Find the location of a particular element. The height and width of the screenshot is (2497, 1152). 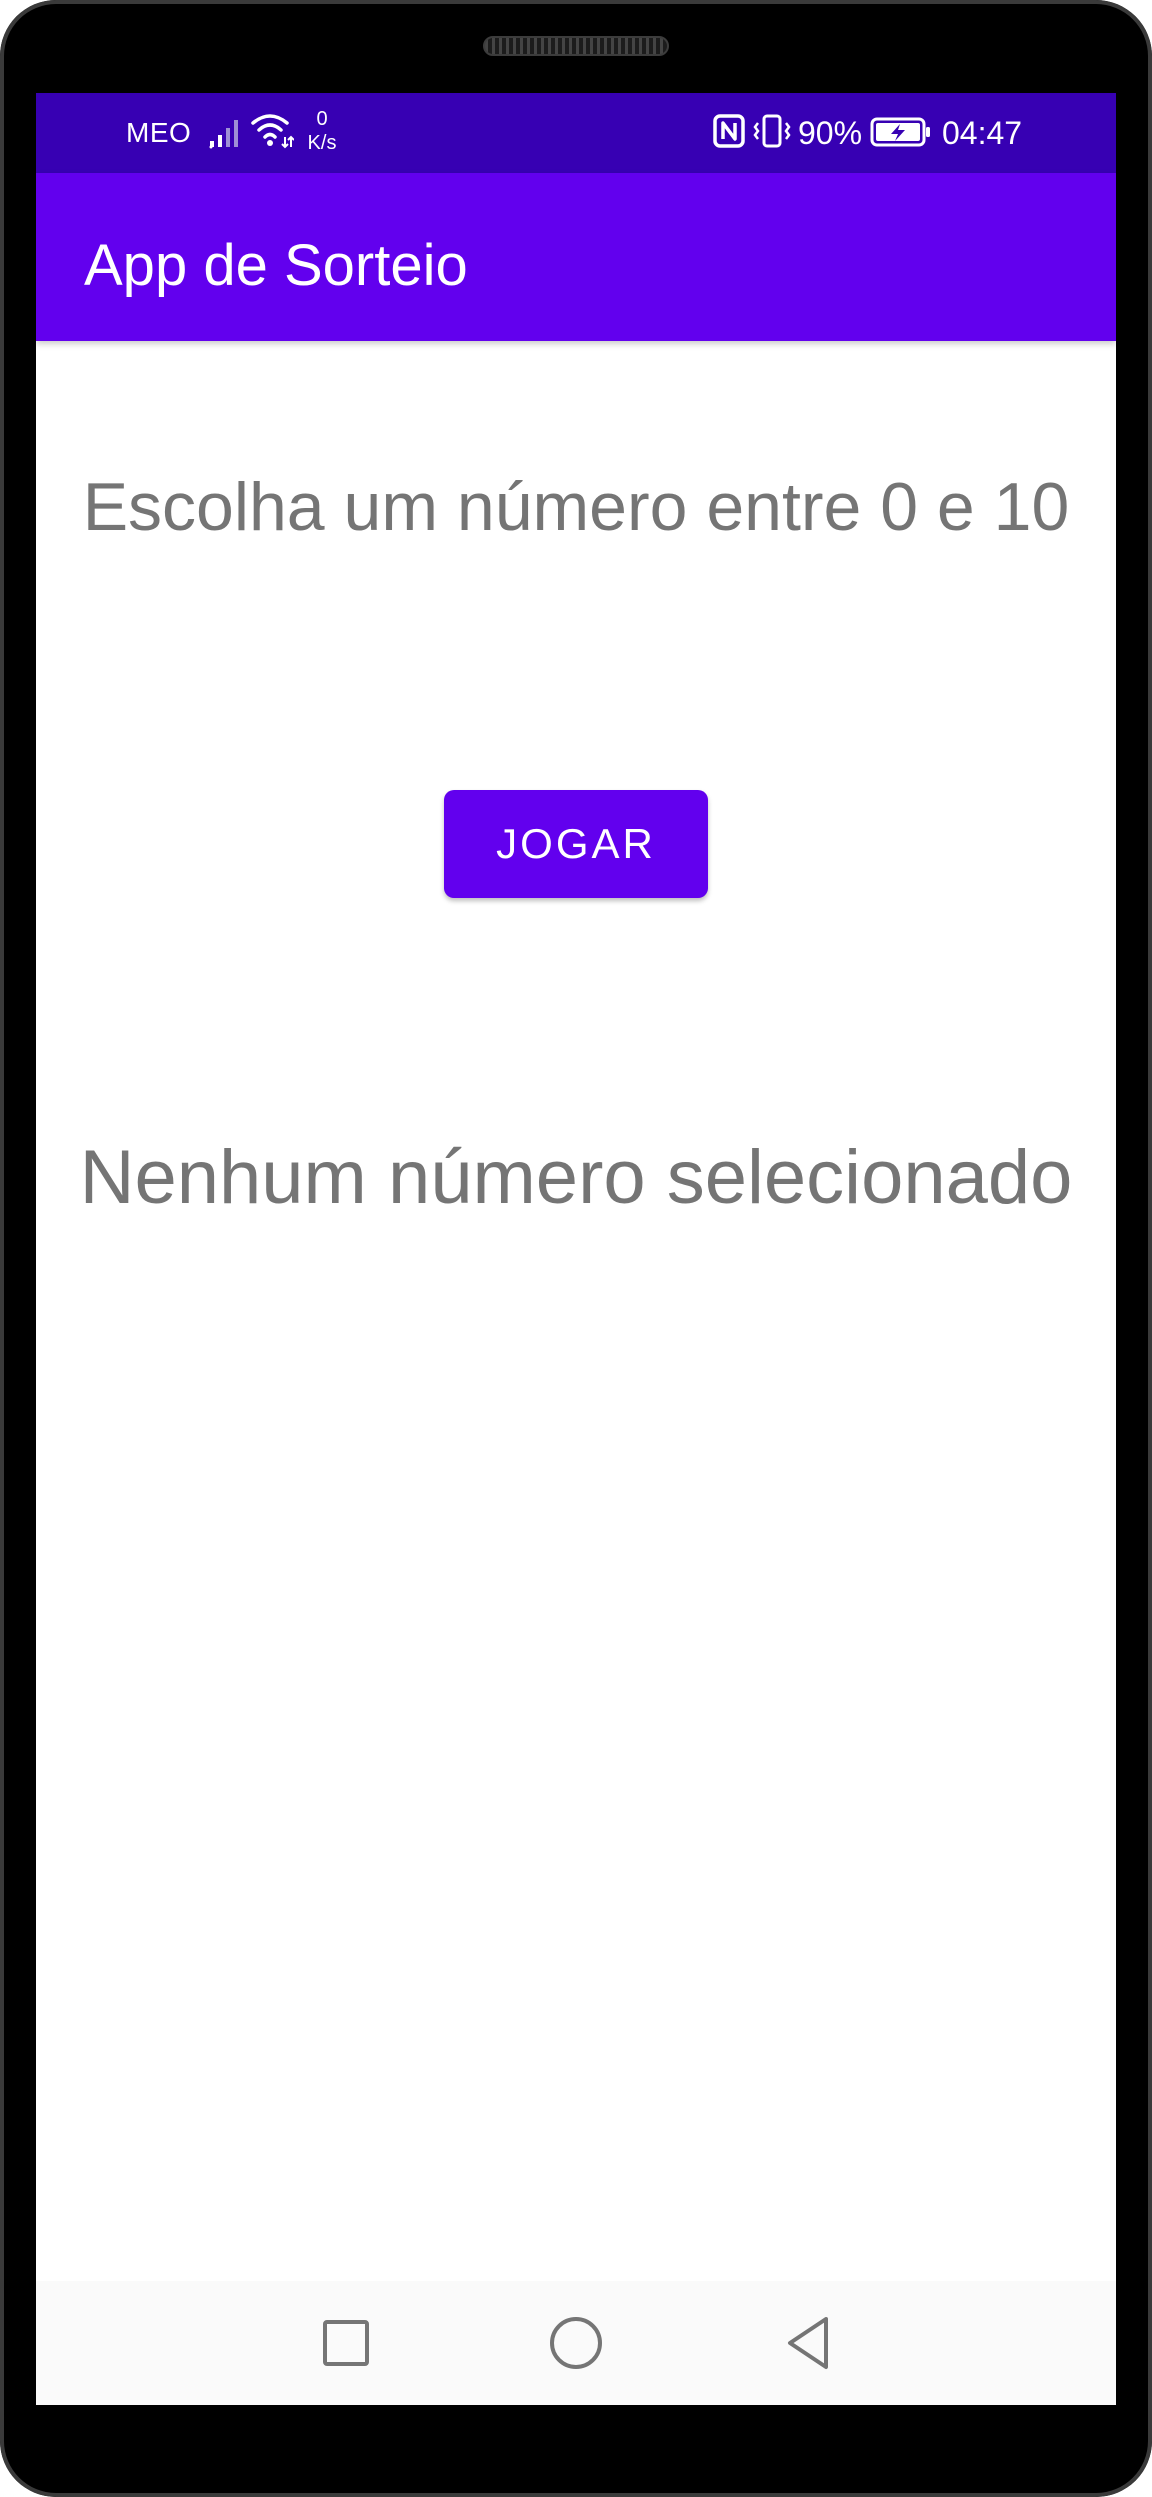

network-speed-unit: K/s is located at coordinates (322, 143).